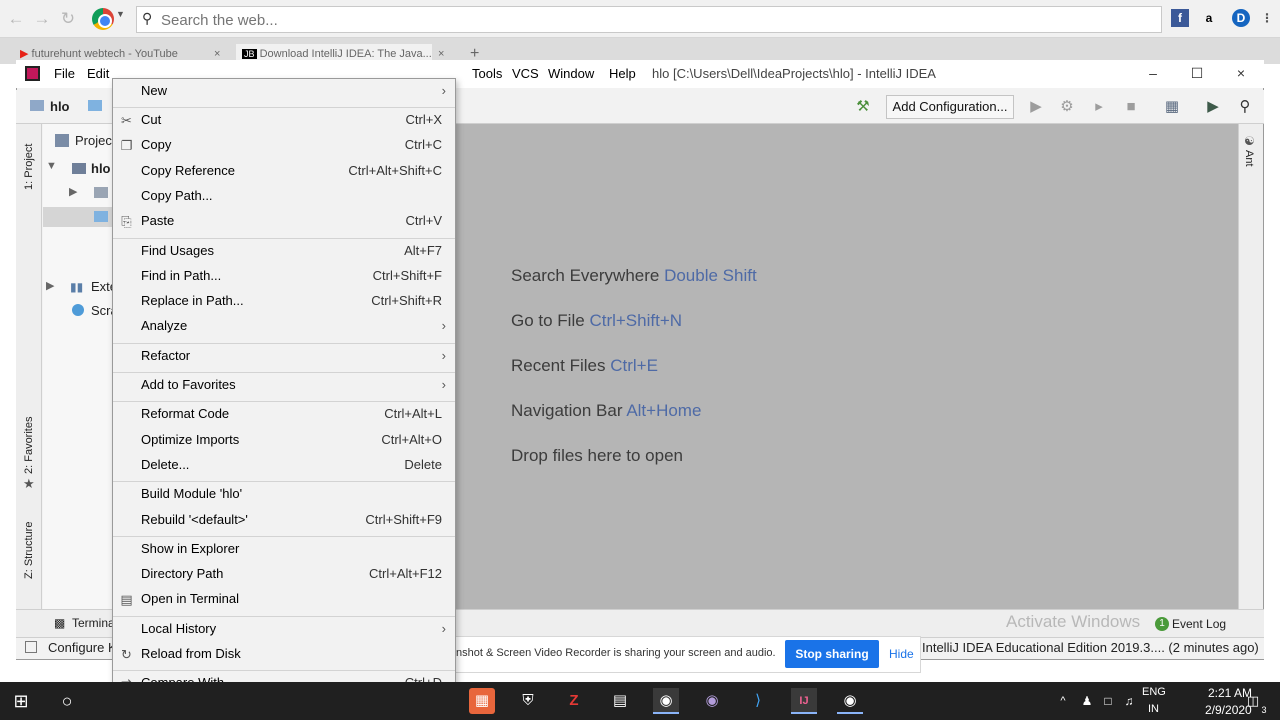 The height and width of the screenshot is (720, 1280). What do you see at coordinates (1209, 18) in the screenshot?
I see `amazon-icon: a` at bounding box center [1209, 18].